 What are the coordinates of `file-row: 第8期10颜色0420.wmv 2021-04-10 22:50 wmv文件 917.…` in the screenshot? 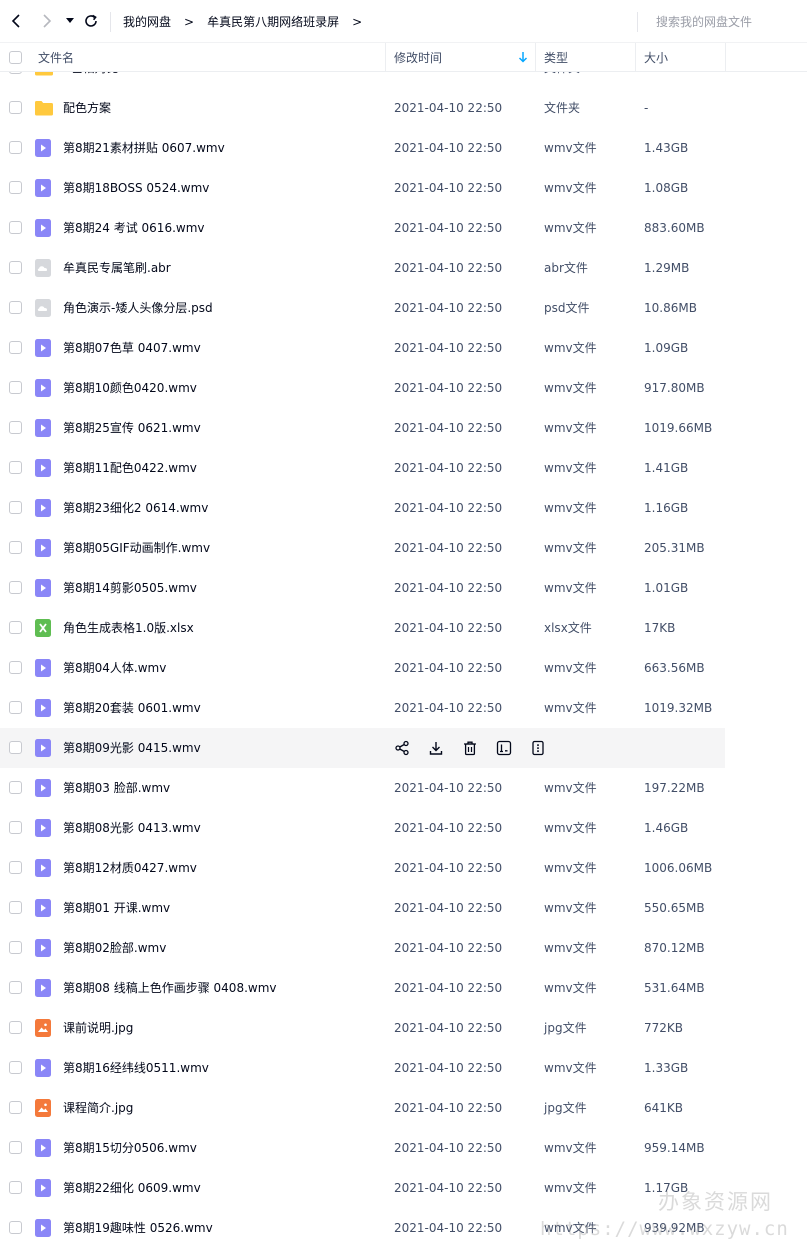 It's located at (362, 388).